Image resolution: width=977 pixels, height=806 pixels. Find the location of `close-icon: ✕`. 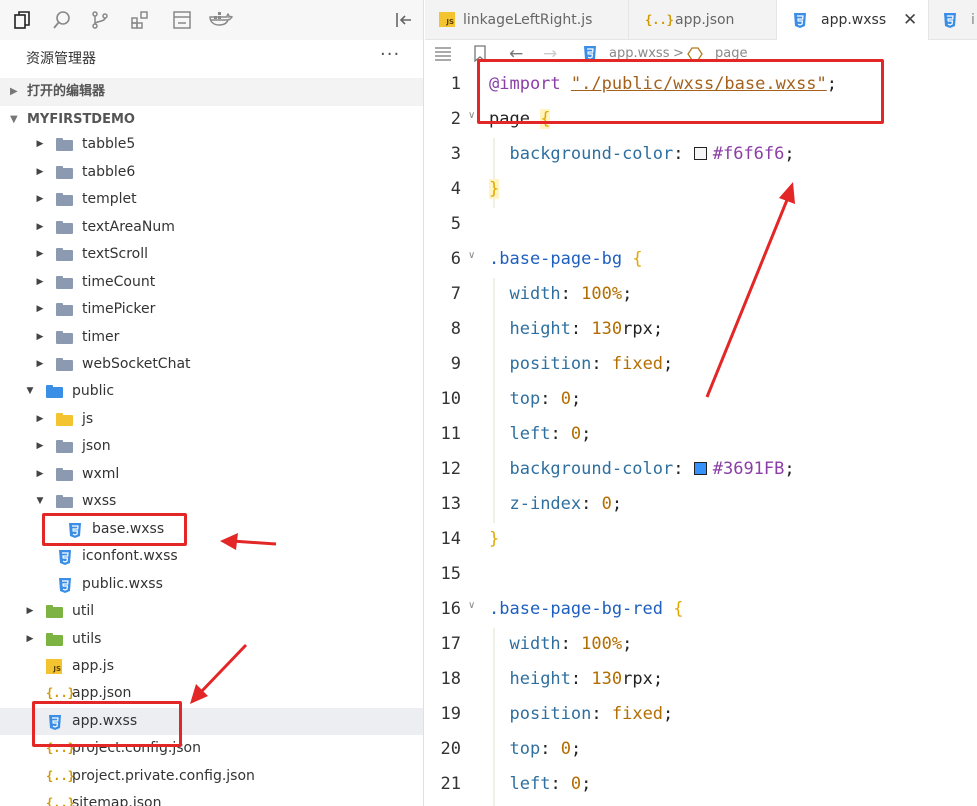

close-icon: ✕ is located at coordinates (910, 20).